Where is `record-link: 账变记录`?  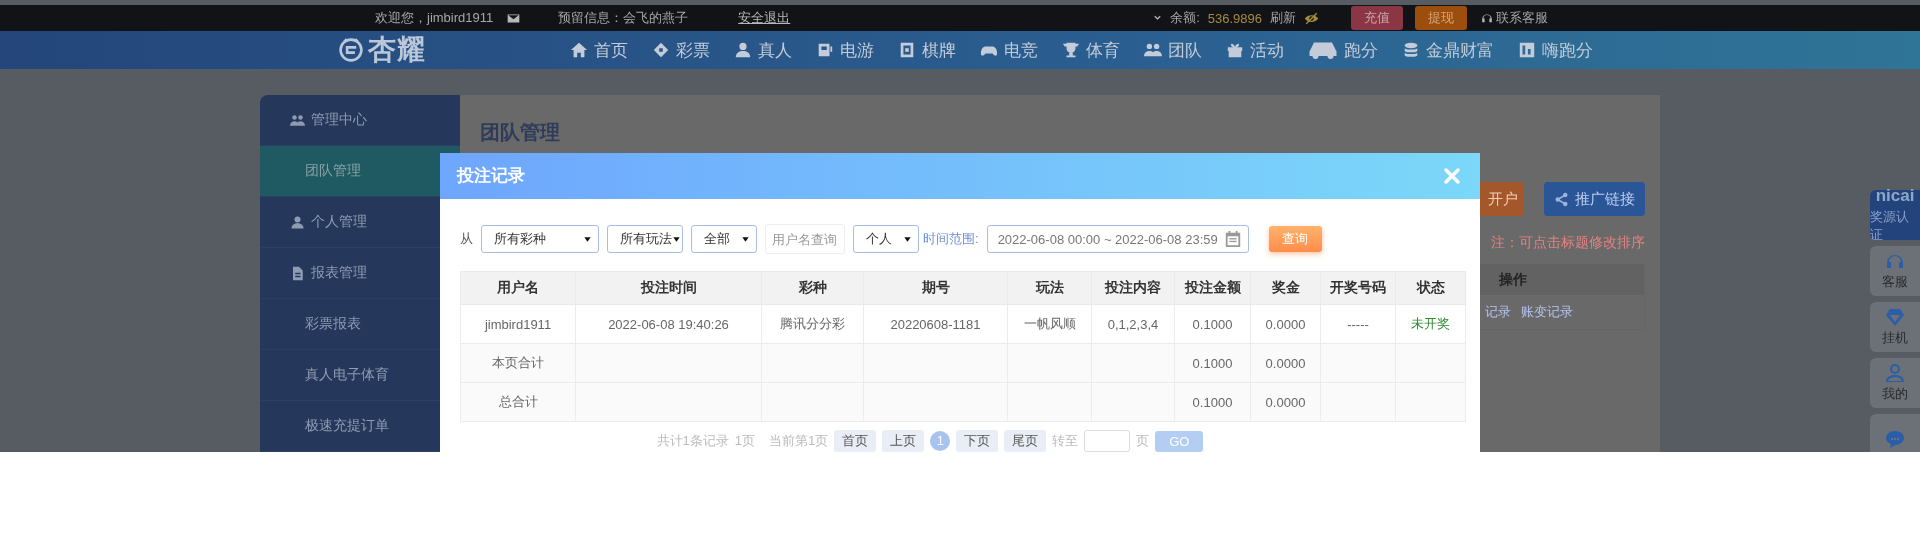
record-link: 账变记录 is located at coordinates (1547, 312).